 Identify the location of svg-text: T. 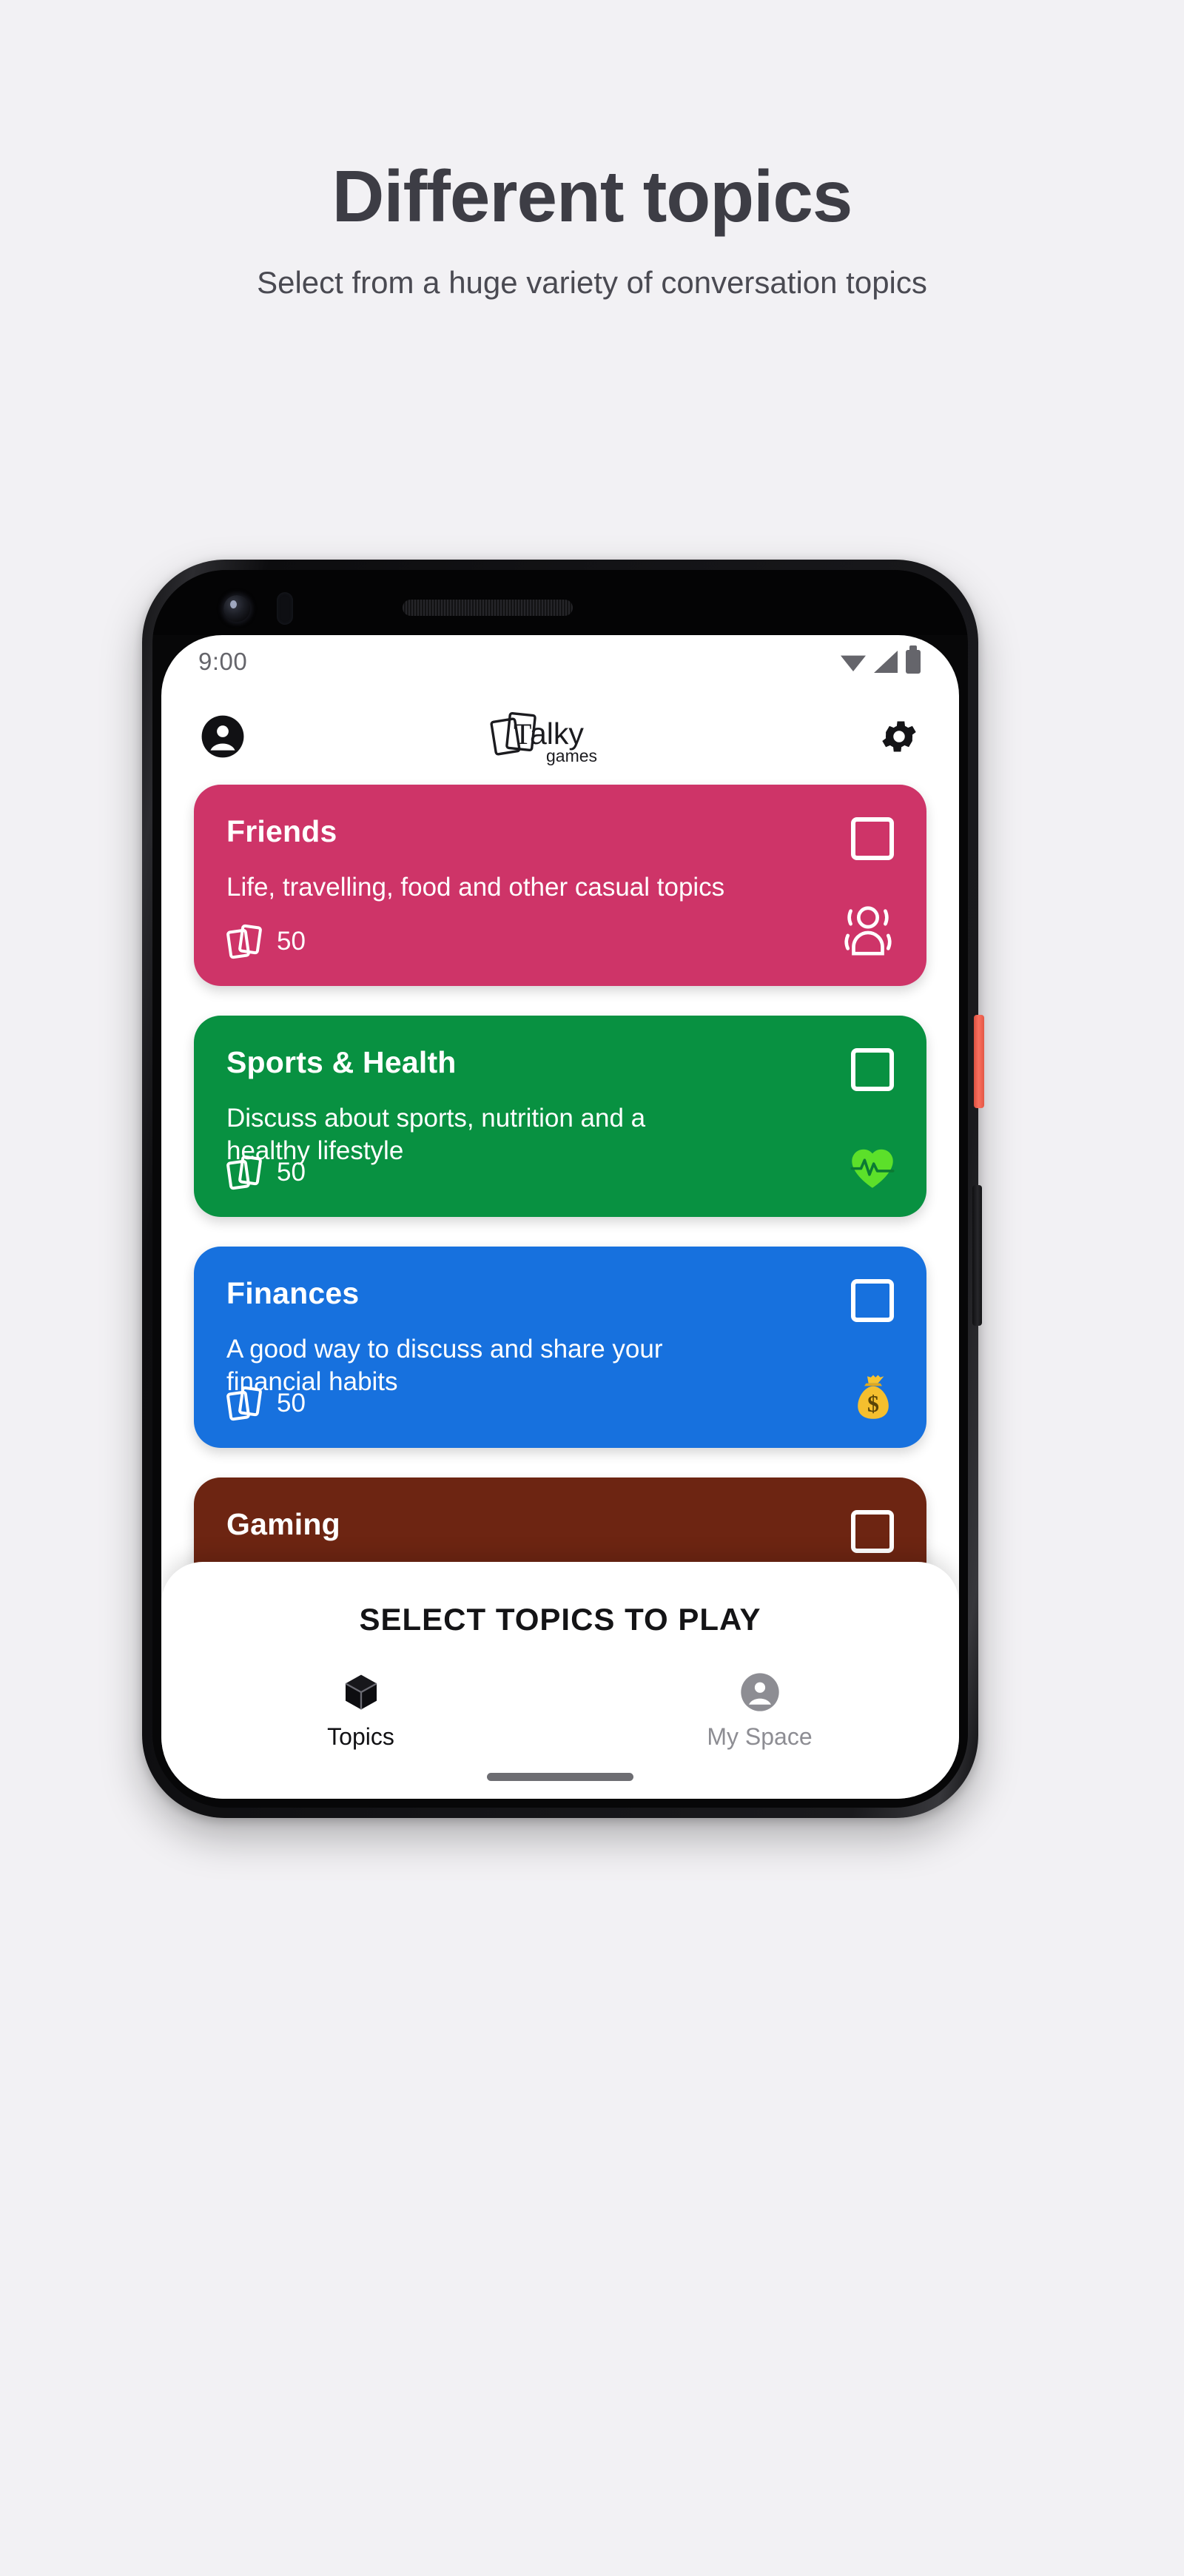
(522, 734).